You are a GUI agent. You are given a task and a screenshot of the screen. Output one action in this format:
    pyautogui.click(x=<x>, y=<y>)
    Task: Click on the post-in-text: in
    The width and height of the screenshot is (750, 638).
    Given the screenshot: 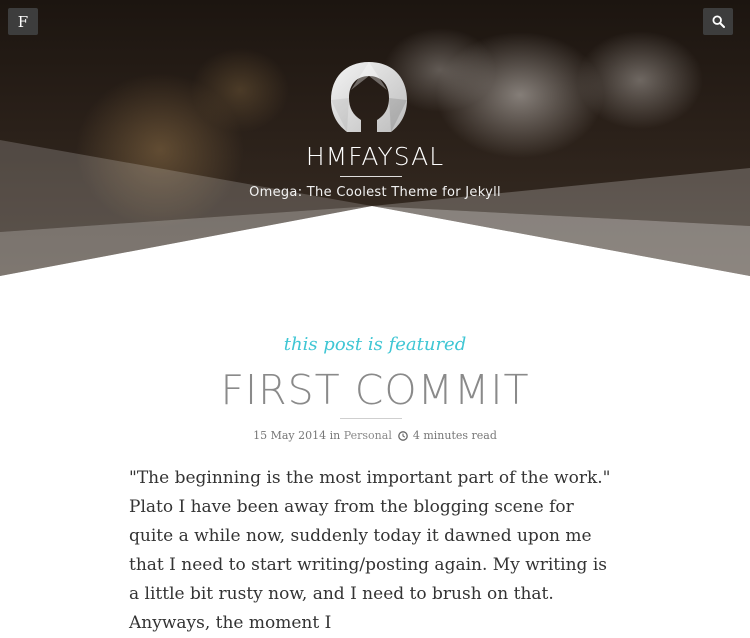 What is the action you would take?
    pyautogui.click(x=335, y=435)
    